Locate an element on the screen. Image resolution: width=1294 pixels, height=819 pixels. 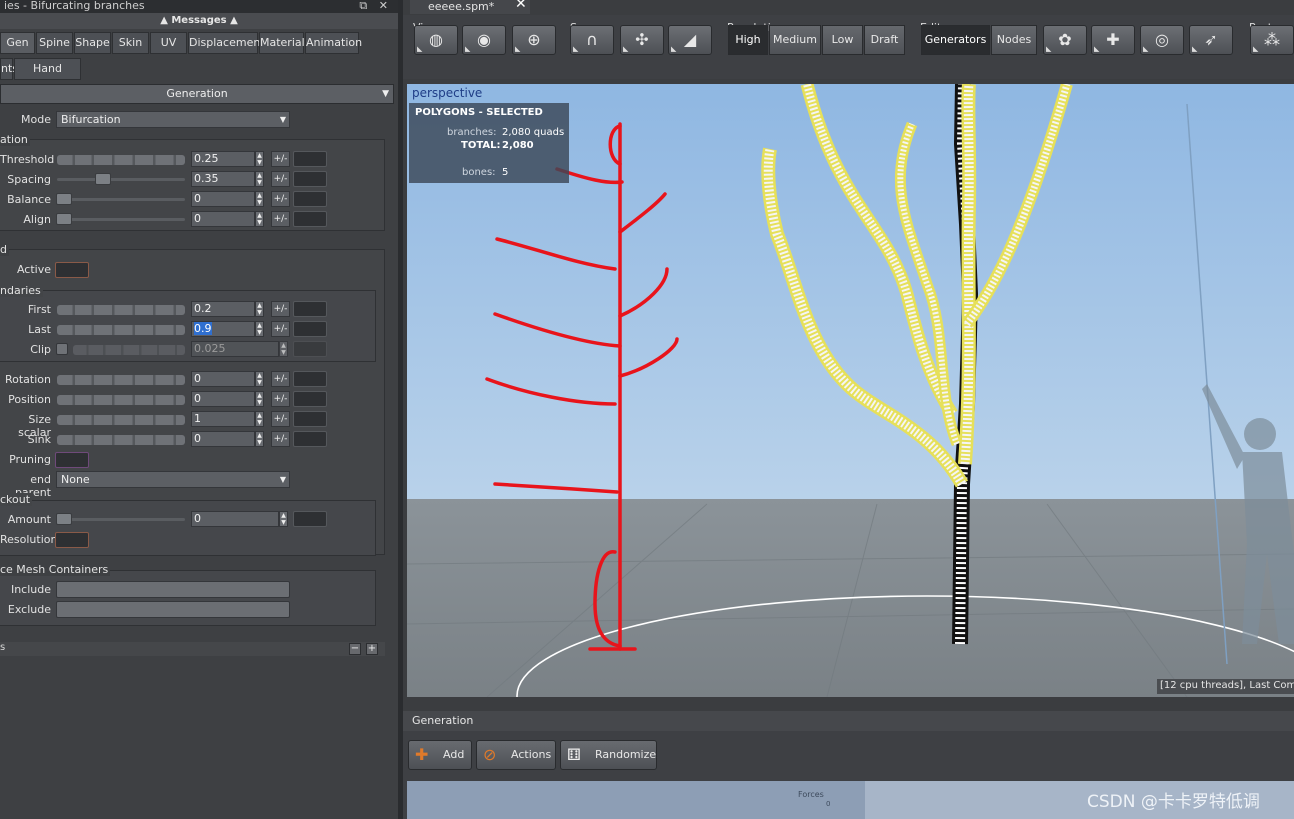
randomize-button: ⚅ Randomize is located at coordinates (608, 755).